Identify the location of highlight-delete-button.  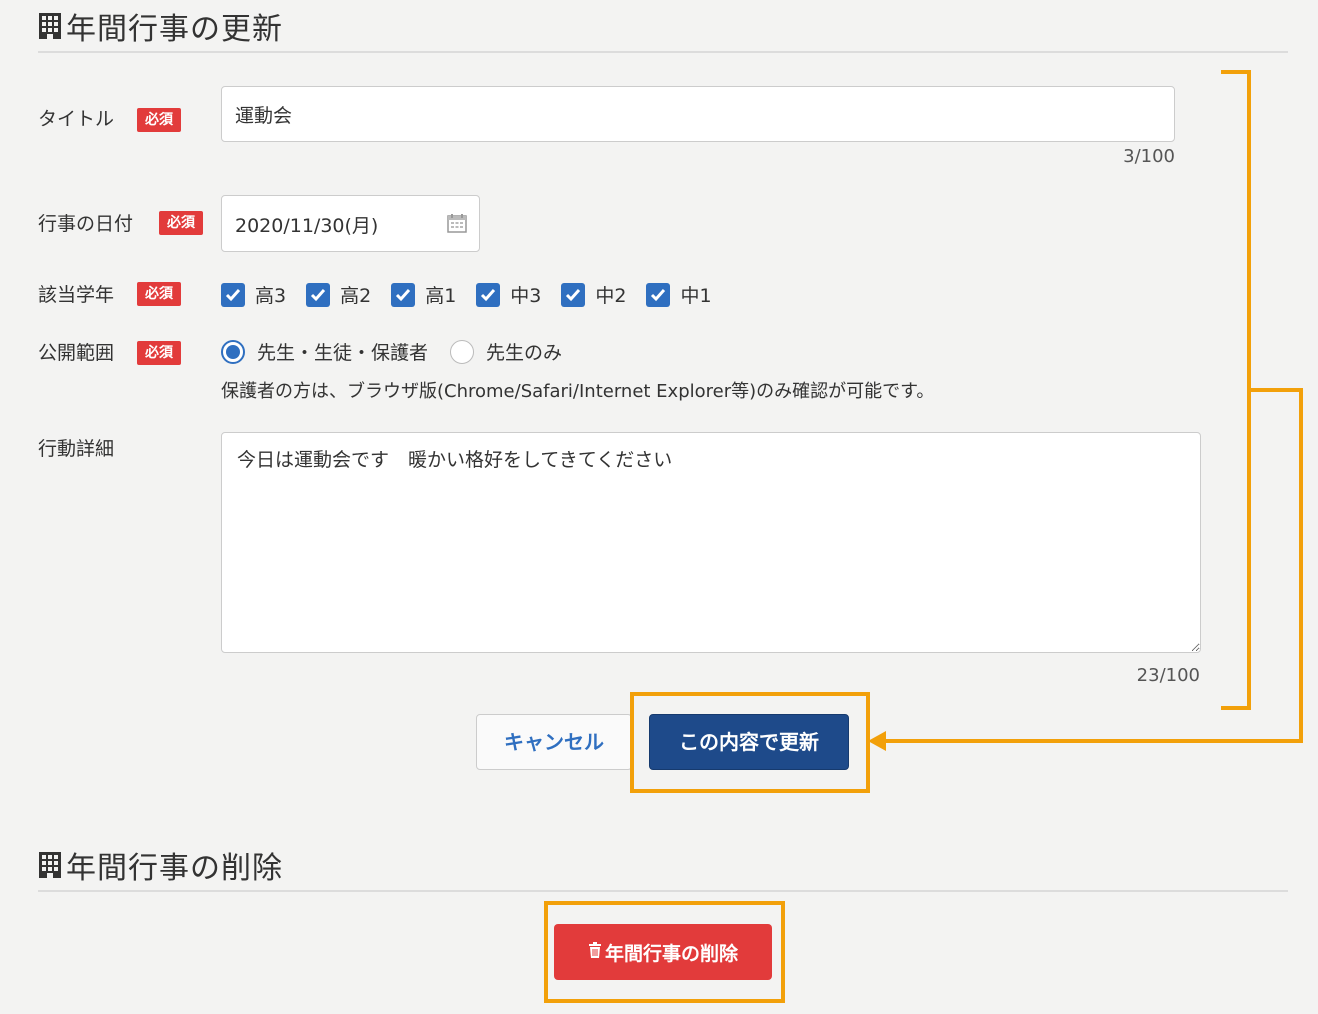
(664, 952).